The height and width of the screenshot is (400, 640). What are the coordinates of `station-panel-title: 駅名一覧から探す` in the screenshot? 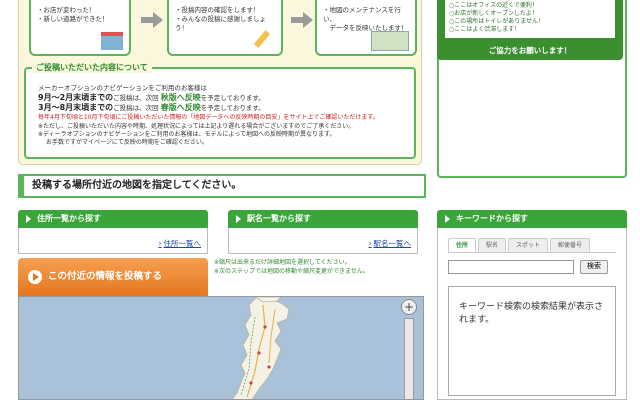 It's located at (279, 218).